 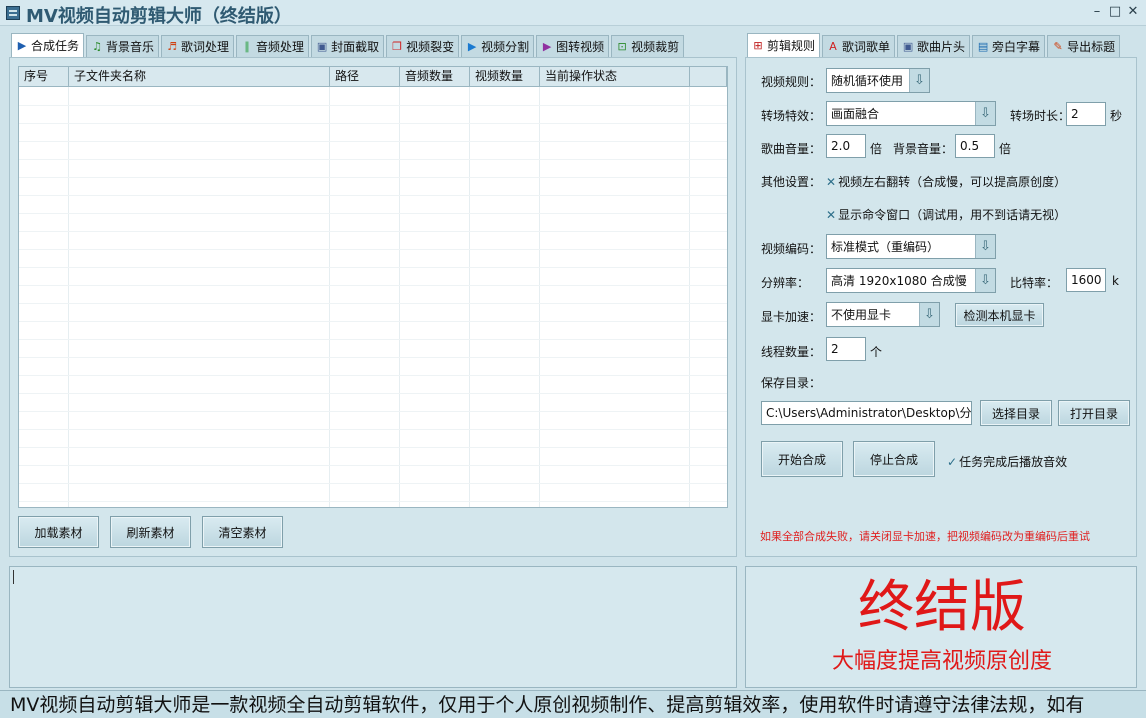 I want to click on tab-label: 旁白字幕, so click(x=1016, y=47).